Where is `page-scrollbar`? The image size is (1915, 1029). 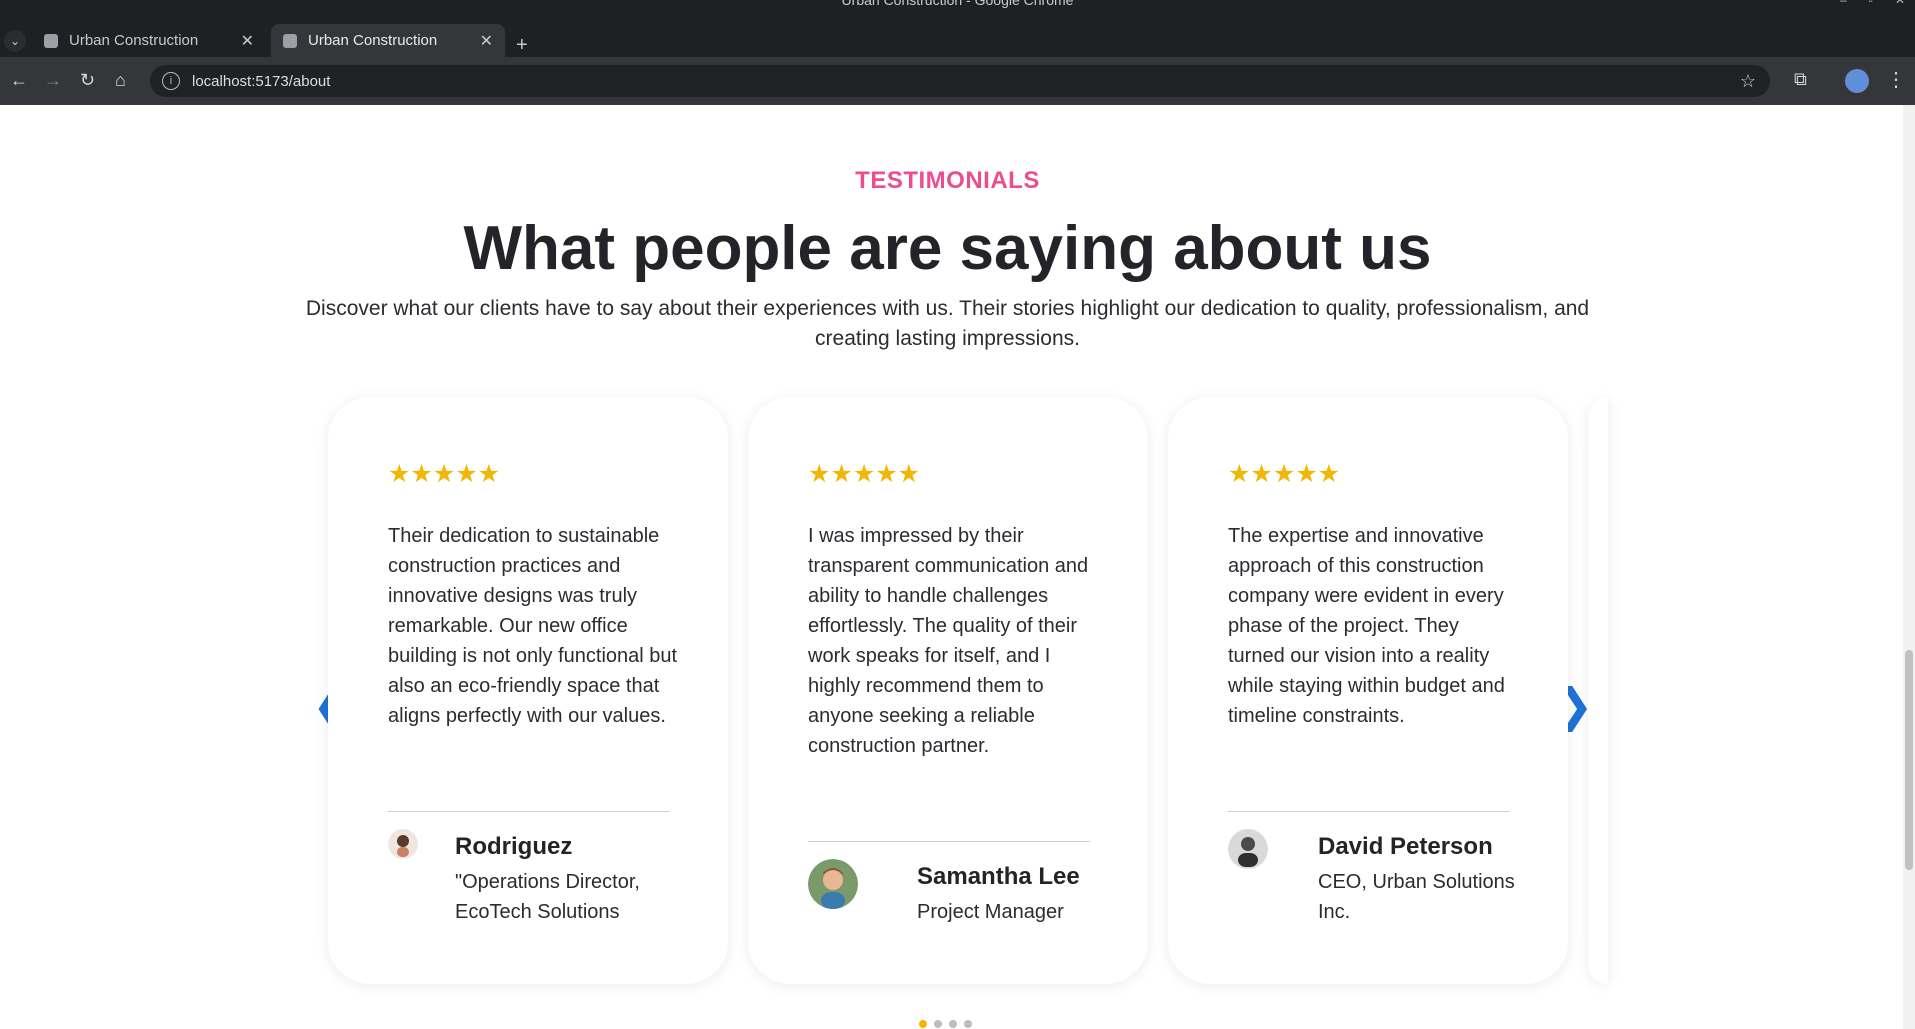 page-scrollbar is located at coordinates (1909, 567).